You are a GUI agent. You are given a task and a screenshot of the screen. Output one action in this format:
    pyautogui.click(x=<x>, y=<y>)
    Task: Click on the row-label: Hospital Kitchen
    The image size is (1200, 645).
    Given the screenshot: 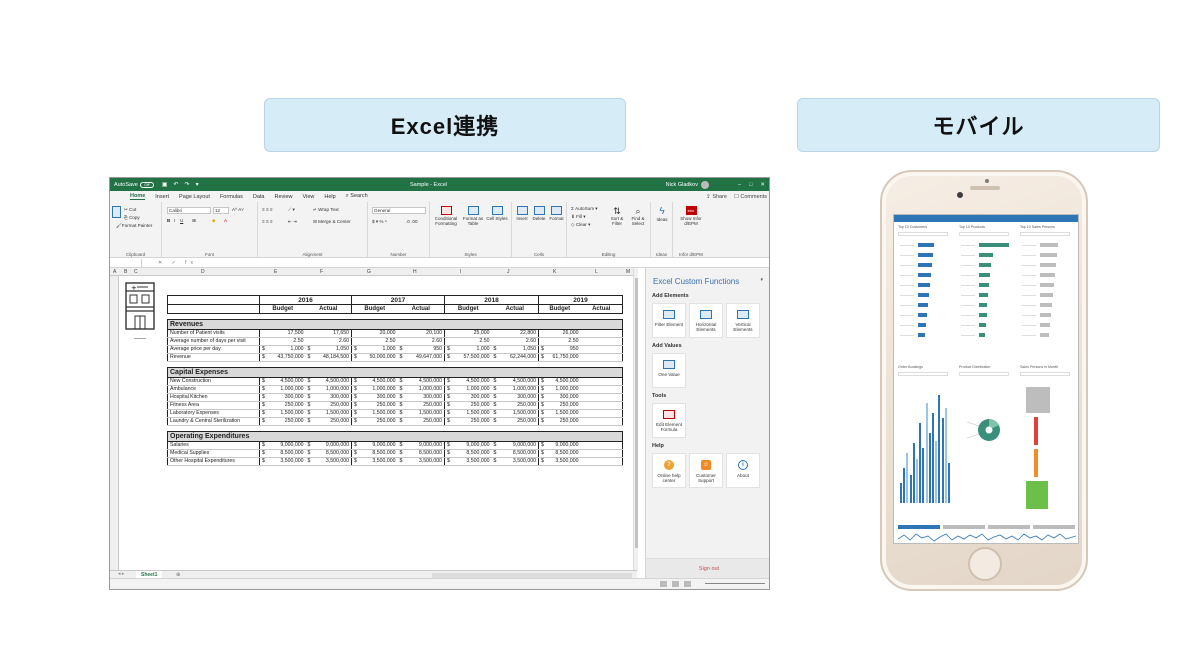 What is the action you would take?
    pyautogui.click(x=213, y=397)
    